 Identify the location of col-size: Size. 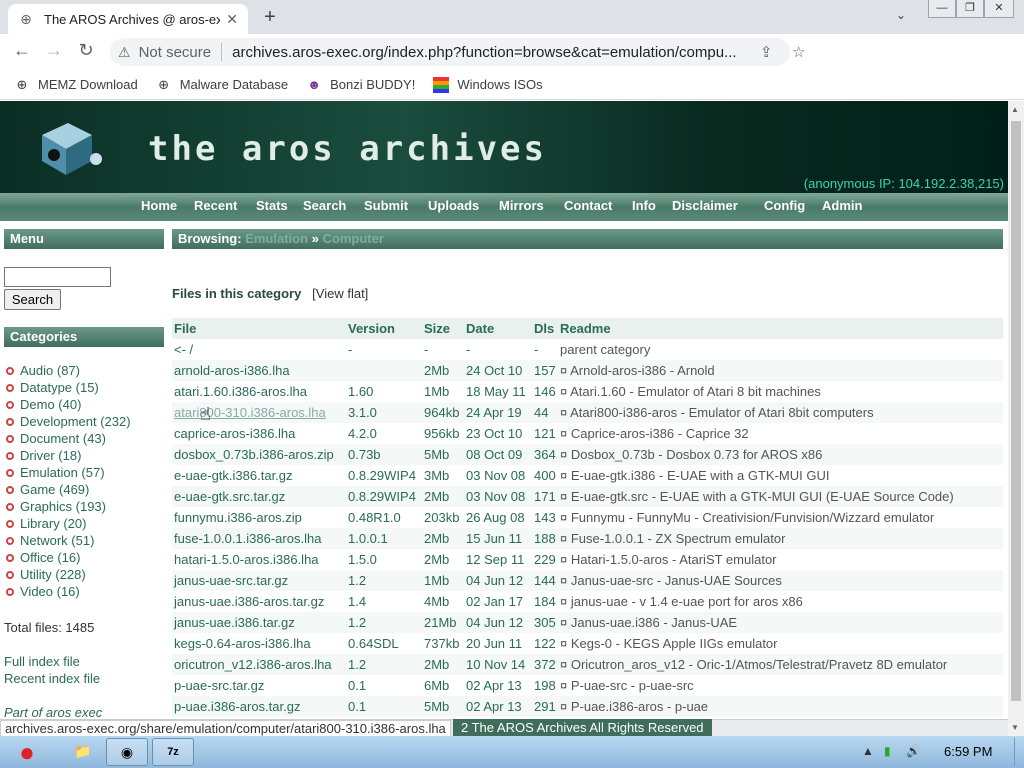
(443, 328).